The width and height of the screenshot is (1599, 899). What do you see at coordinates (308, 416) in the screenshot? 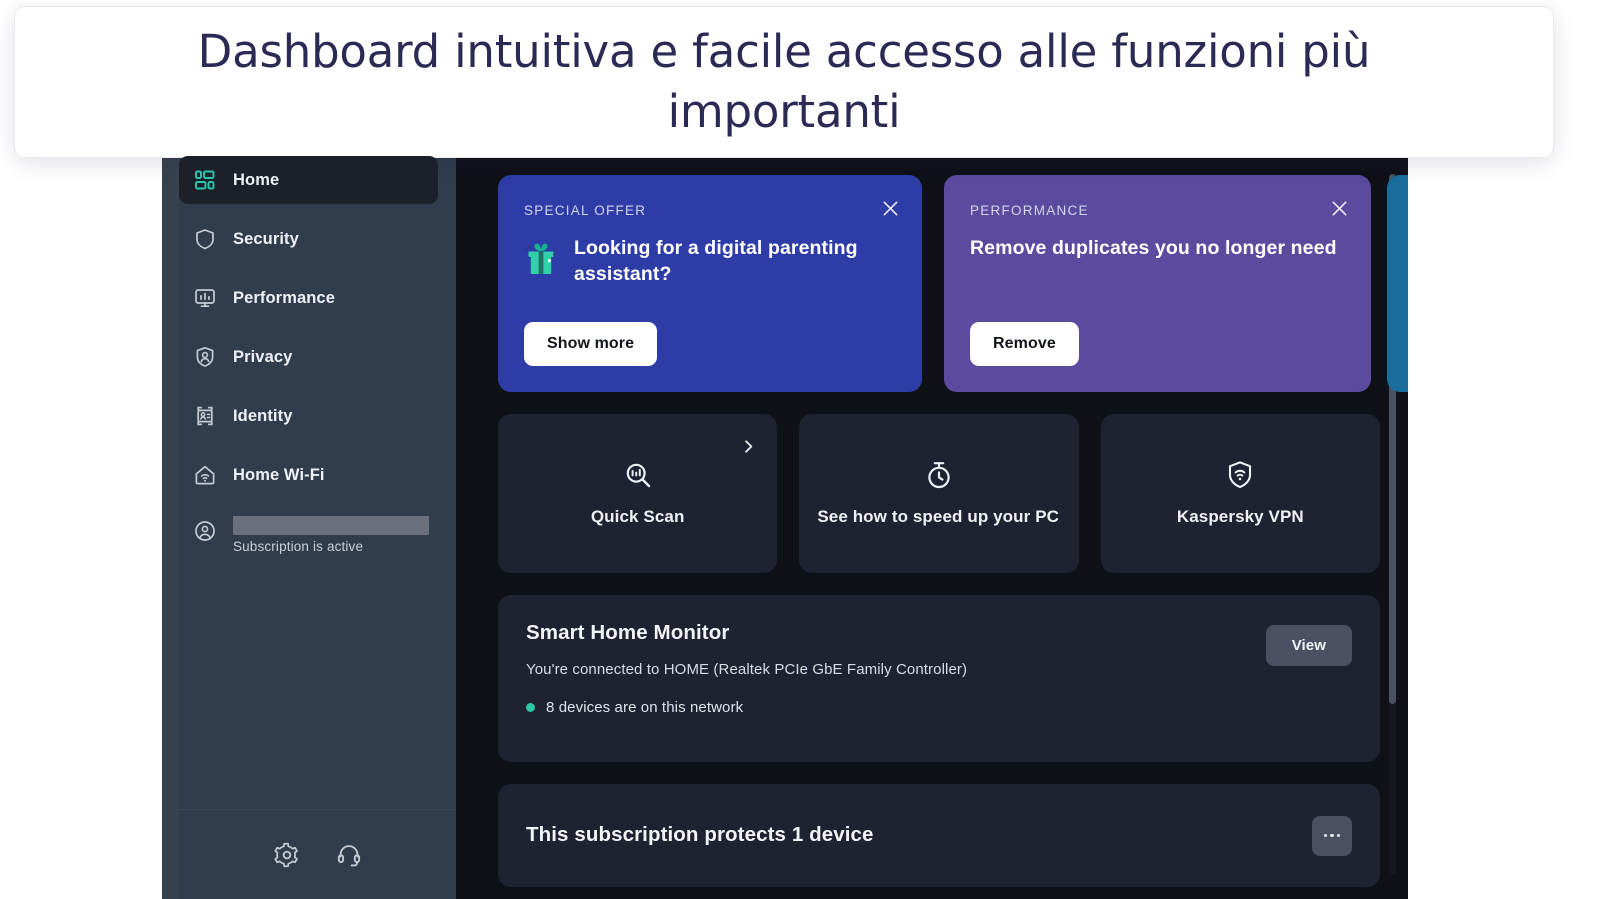
I see `sidebar-item-identity: Identity` at bounding box center [308, 416].